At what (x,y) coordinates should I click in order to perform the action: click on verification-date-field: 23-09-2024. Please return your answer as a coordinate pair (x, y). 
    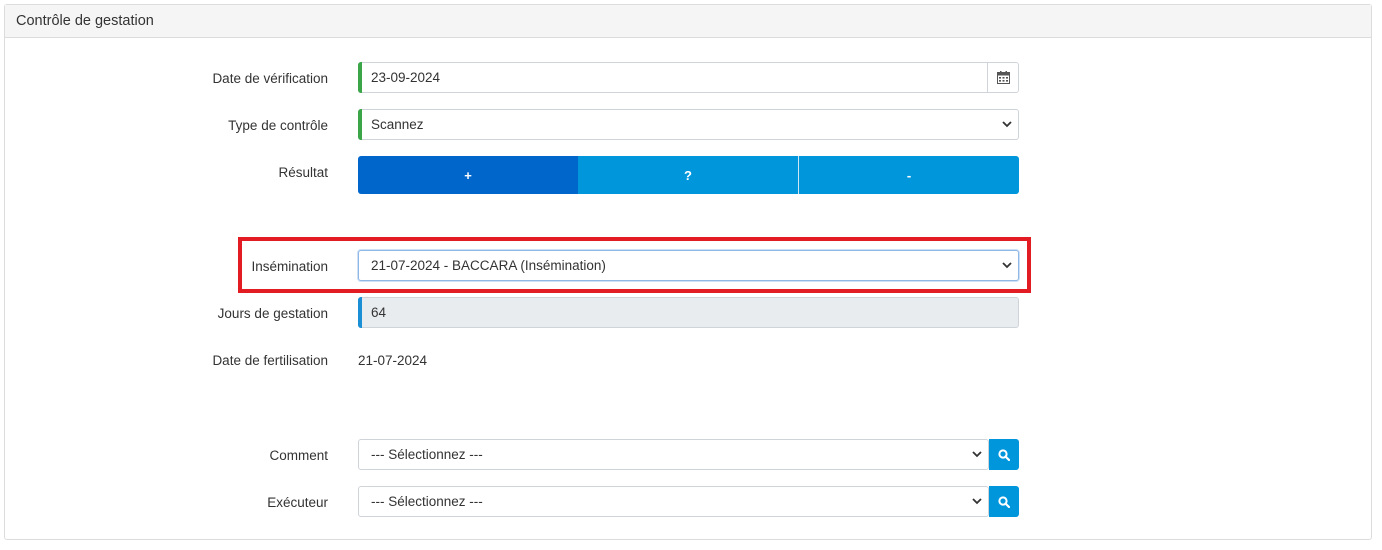
    Looking at the image, I should click on (688, 77).